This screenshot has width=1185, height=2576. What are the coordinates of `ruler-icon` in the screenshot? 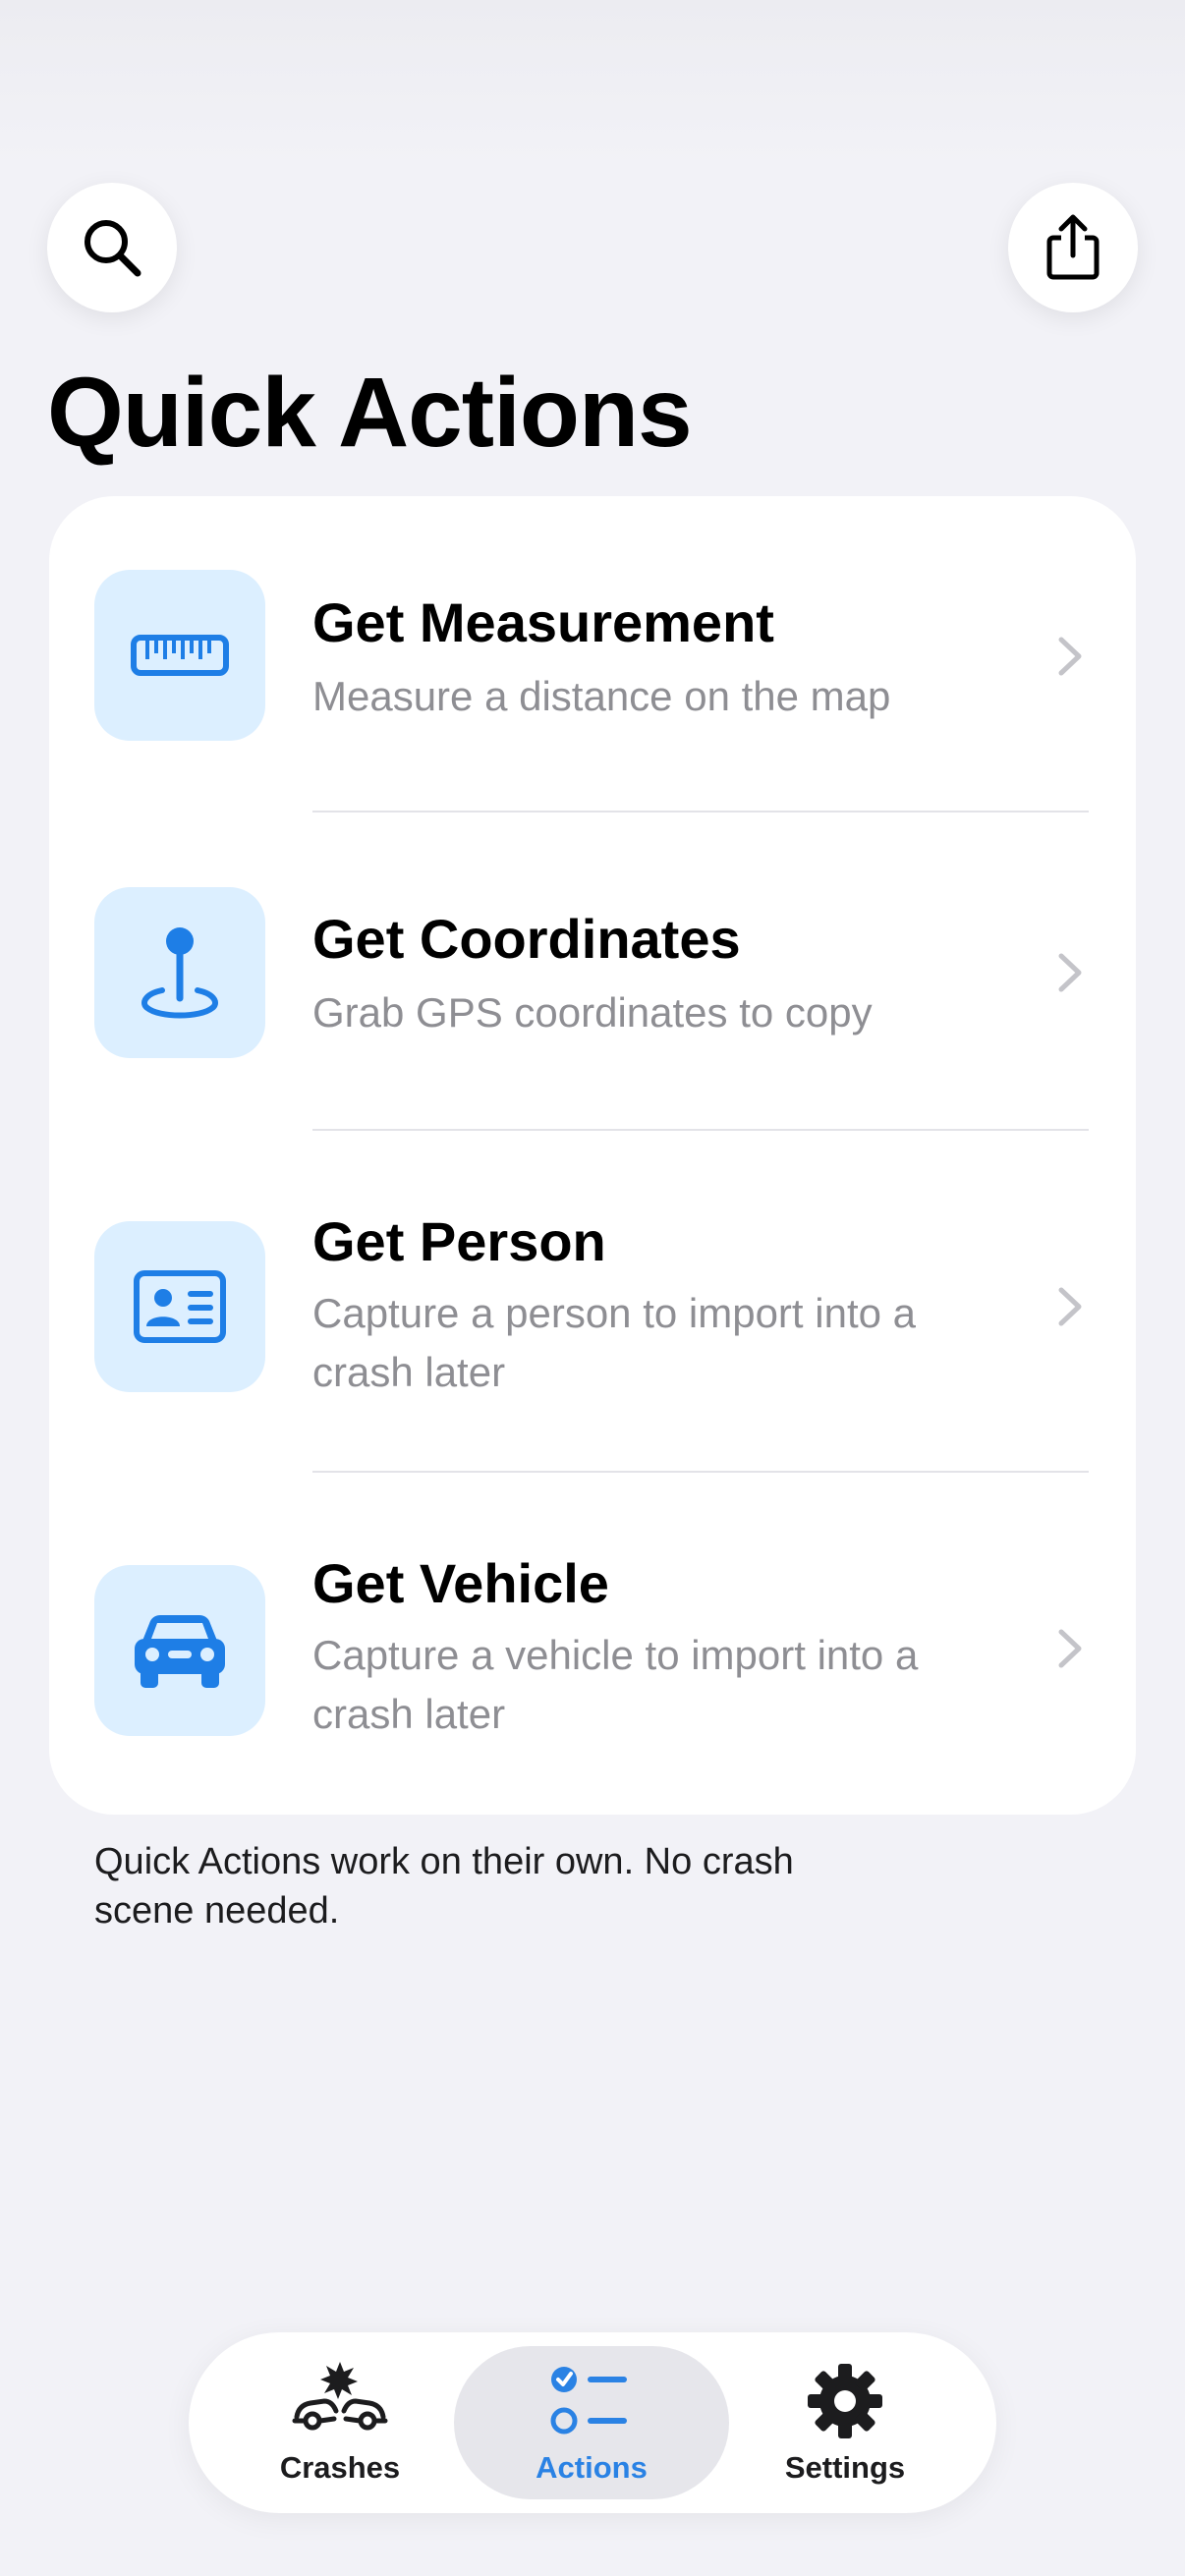 It's located at (180, 655).